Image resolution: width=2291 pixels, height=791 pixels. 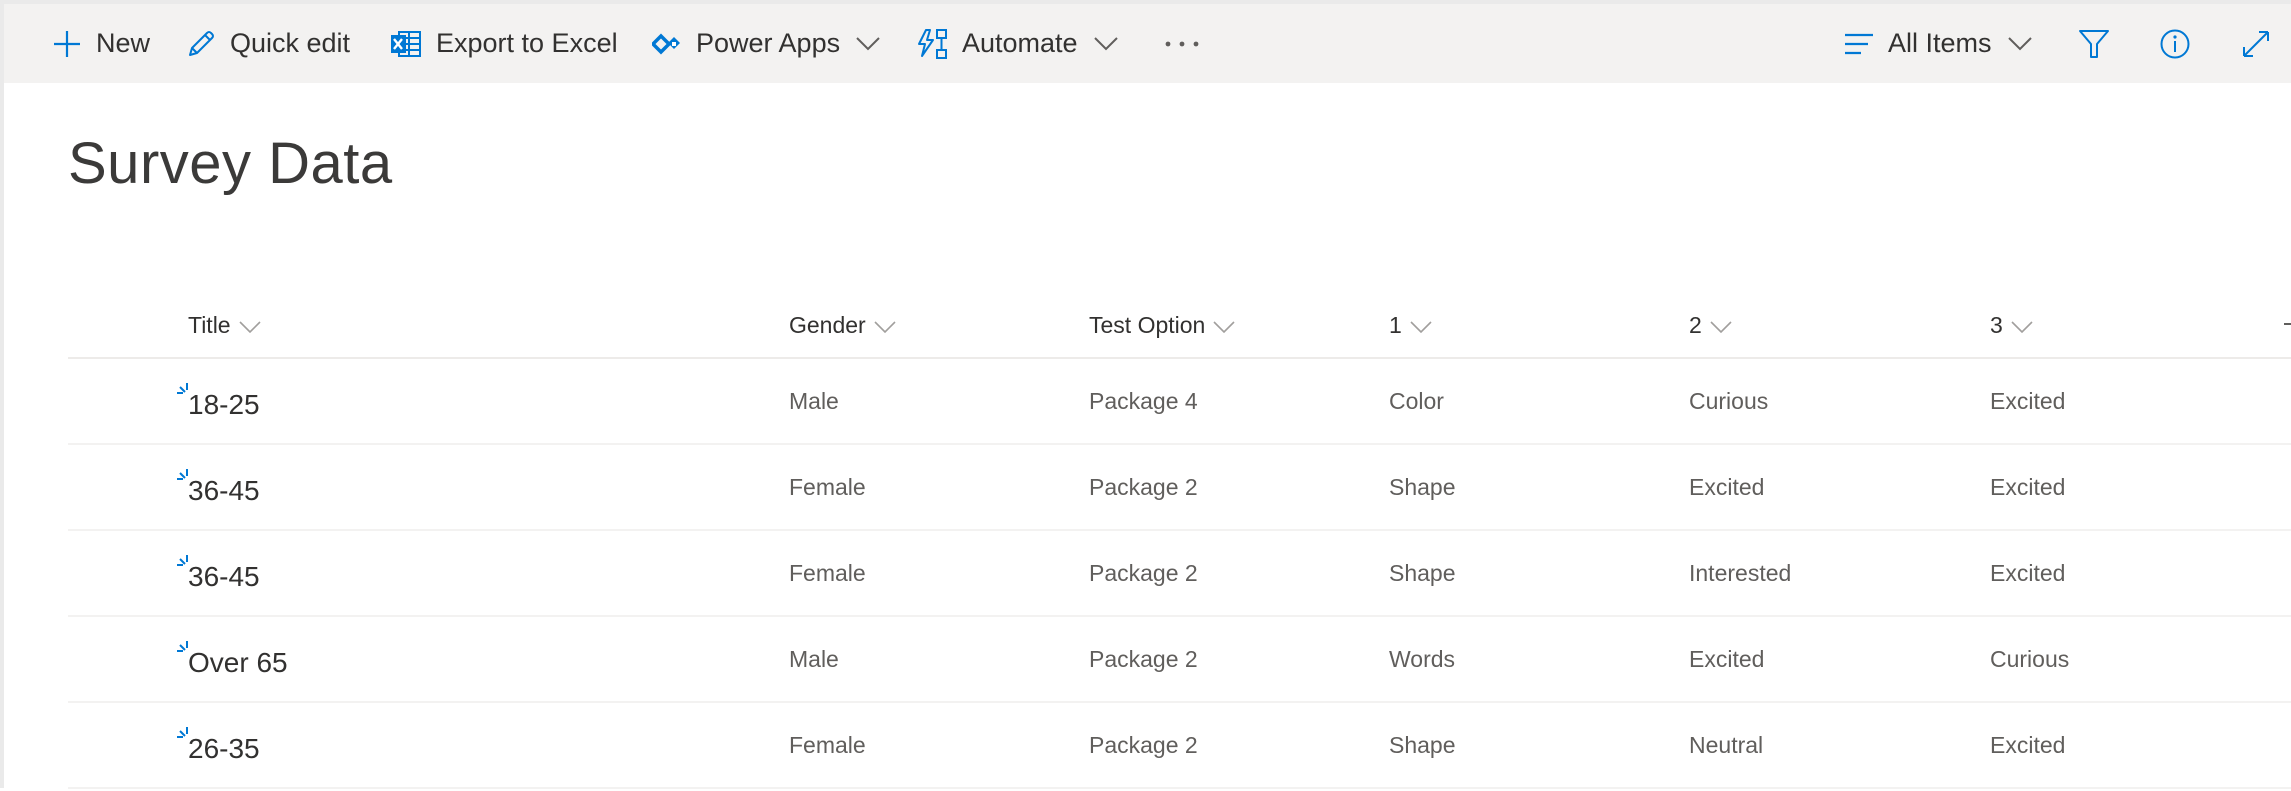 I want to click on column-header-label: 3, so click(x=1996, y=324).